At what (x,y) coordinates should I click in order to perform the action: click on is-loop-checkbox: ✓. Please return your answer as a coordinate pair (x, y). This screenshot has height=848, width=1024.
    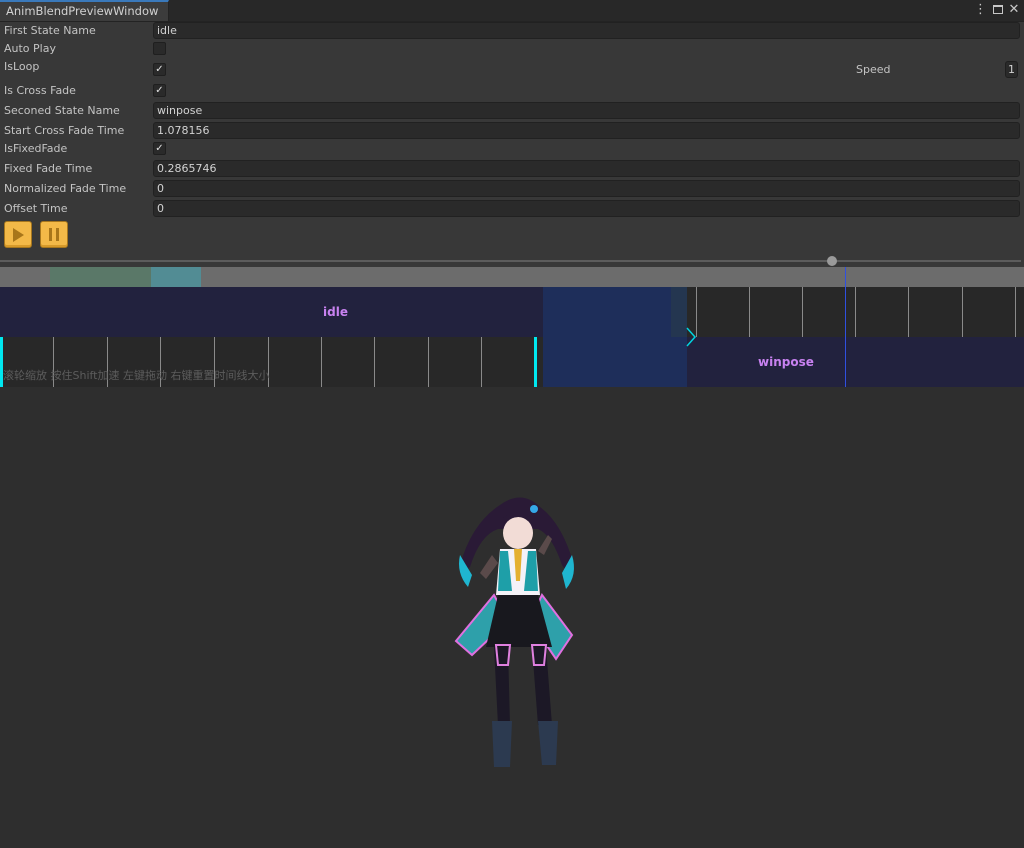
    Looking at the image, I should click on (159, 69).